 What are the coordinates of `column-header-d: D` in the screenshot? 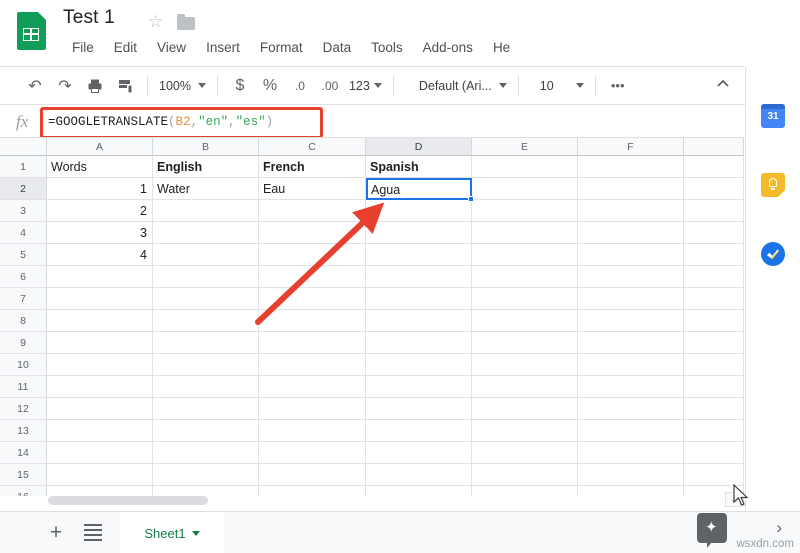 It's located at (419, 147).